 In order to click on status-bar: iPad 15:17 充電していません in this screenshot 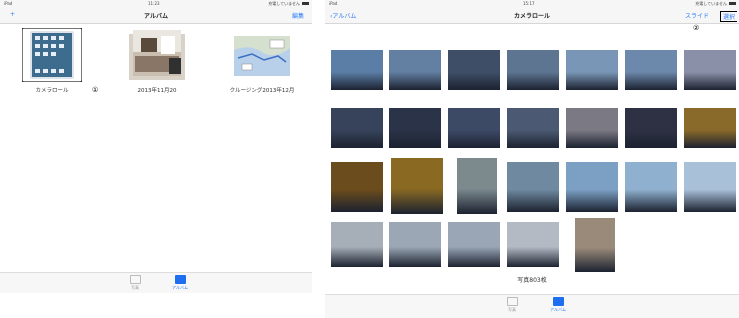, I will do `click(532, 4)`.